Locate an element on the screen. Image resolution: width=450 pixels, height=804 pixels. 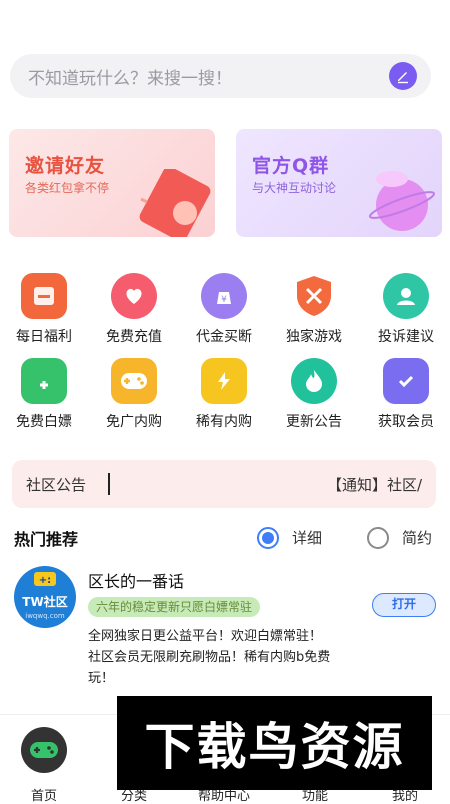
watermark-text: 下载鸟资源 is located at coordinates (274, 747).